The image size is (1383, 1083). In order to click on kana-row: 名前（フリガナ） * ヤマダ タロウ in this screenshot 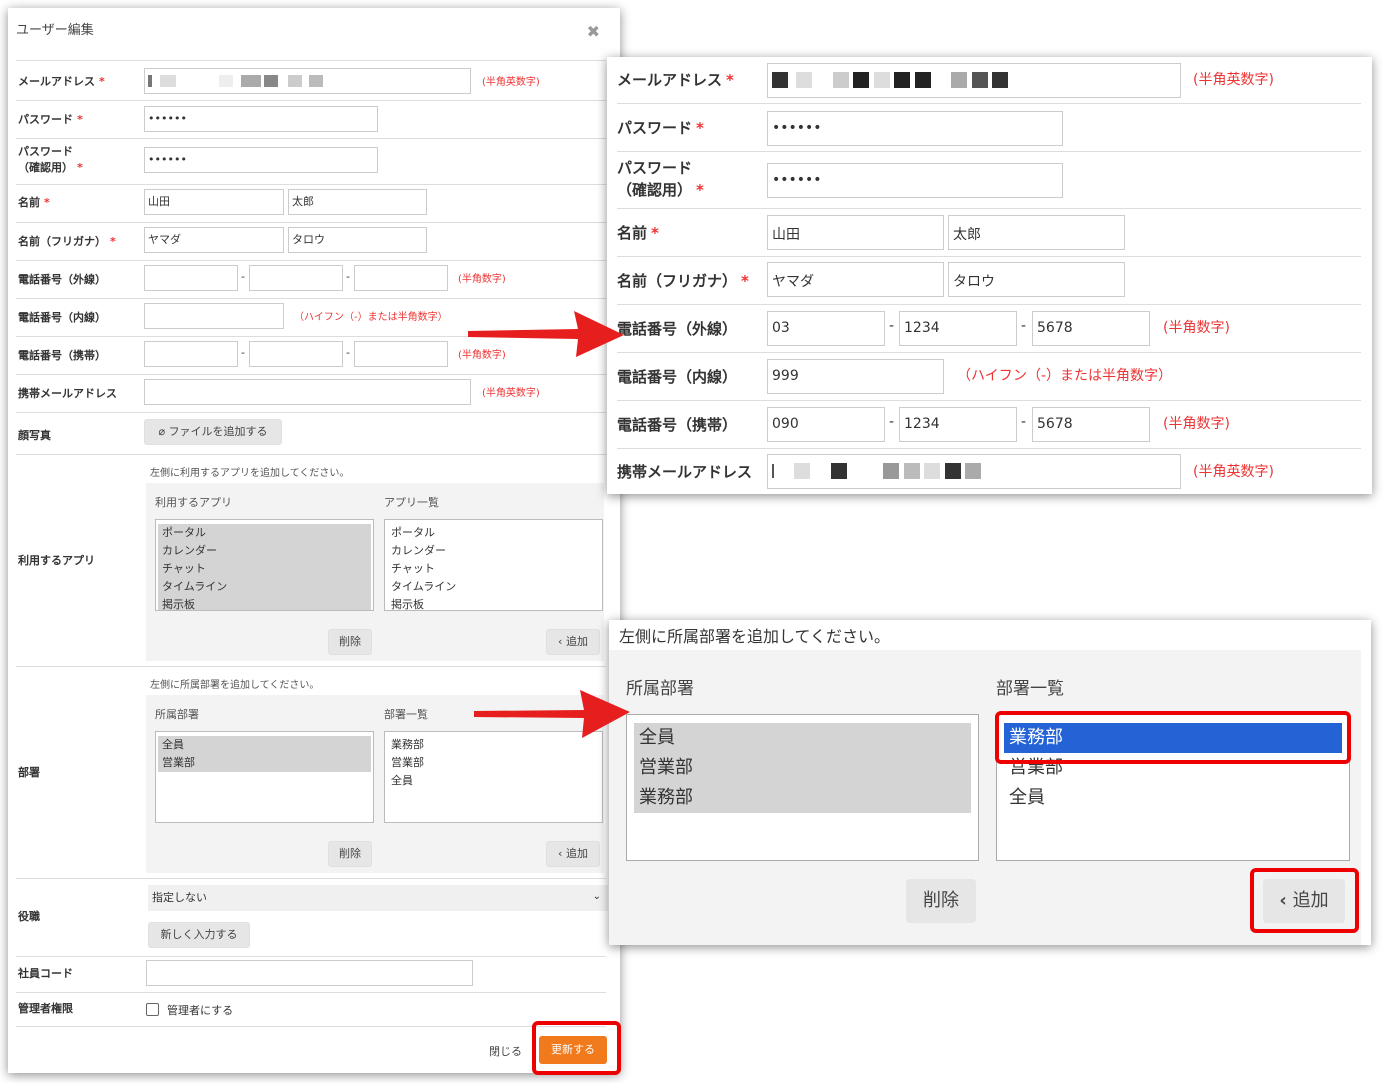, I will do `click(989, 281)`.